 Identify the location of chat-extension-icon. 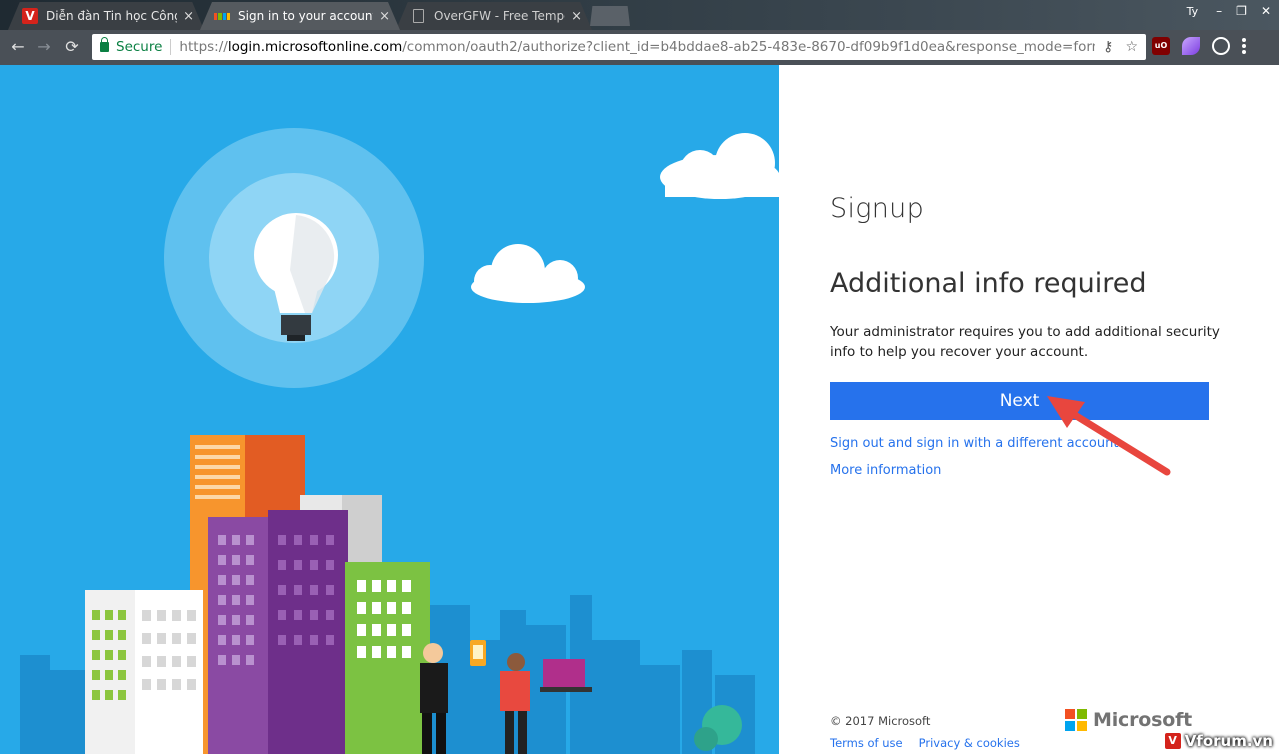
(1221, 46).